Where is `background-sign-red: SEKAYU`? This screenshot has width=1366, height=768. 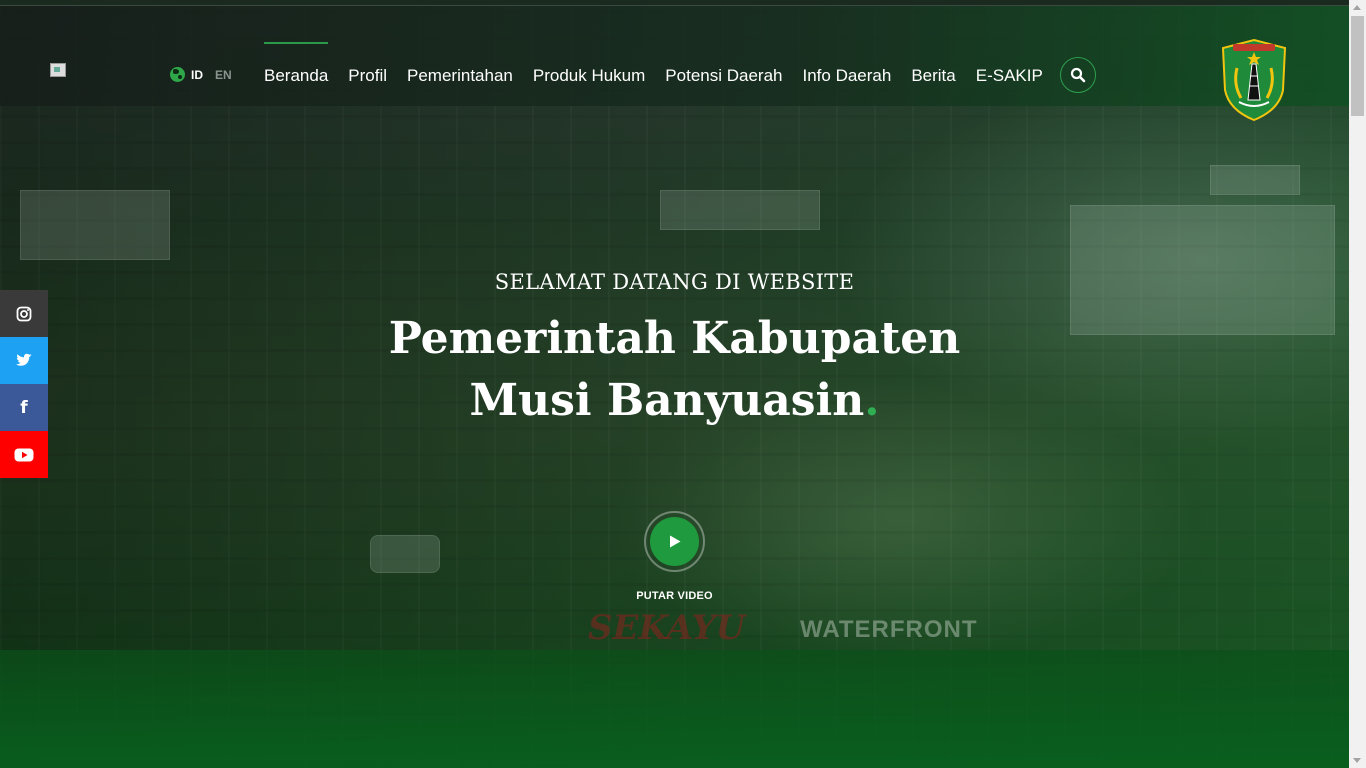
background-sign-red: SEKAYU is located at coordinates (667, 628).